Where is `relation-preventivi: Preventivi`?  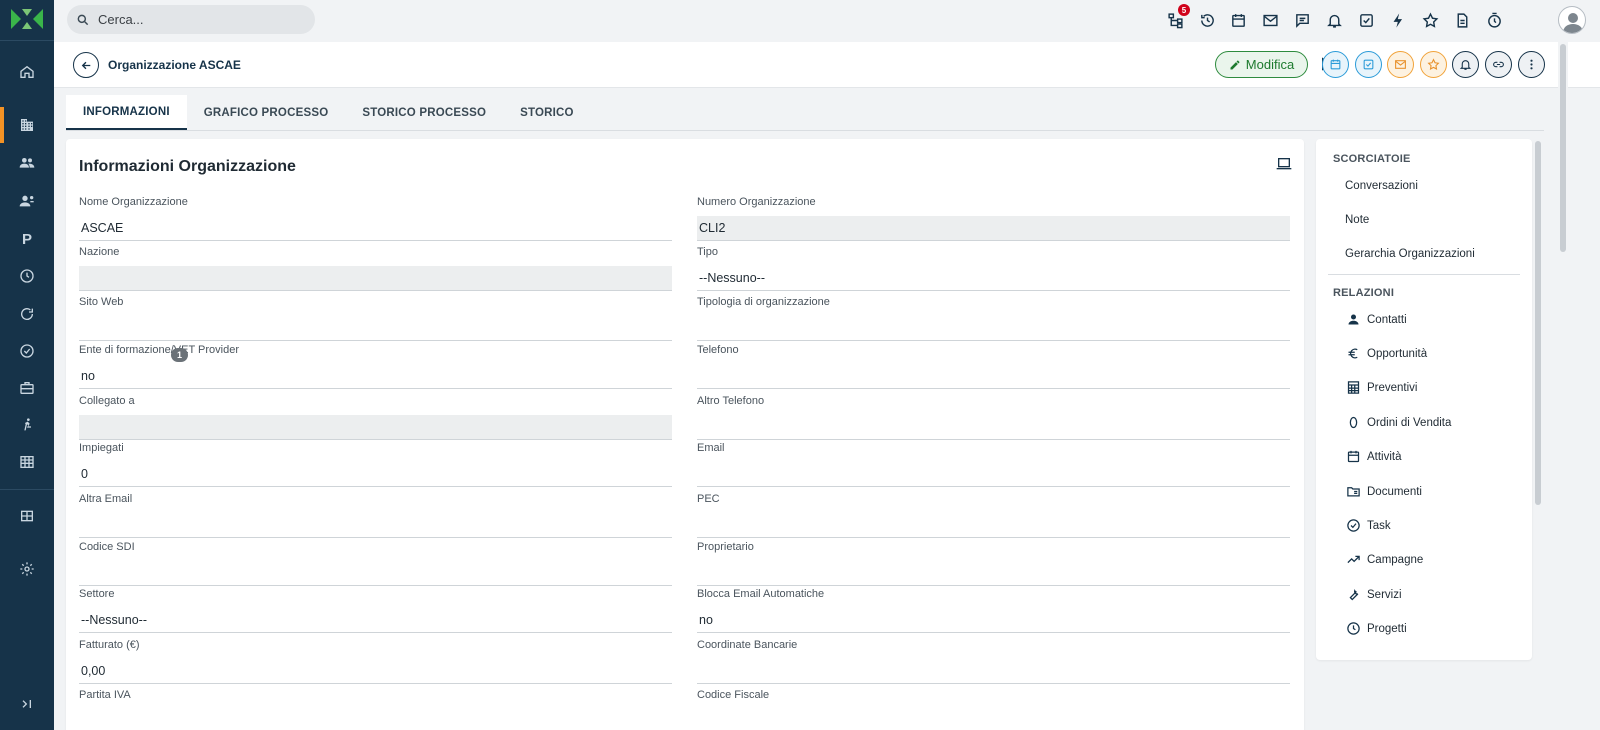 relation-preventivi: Preventivi is located at coordinates (1382, 387).